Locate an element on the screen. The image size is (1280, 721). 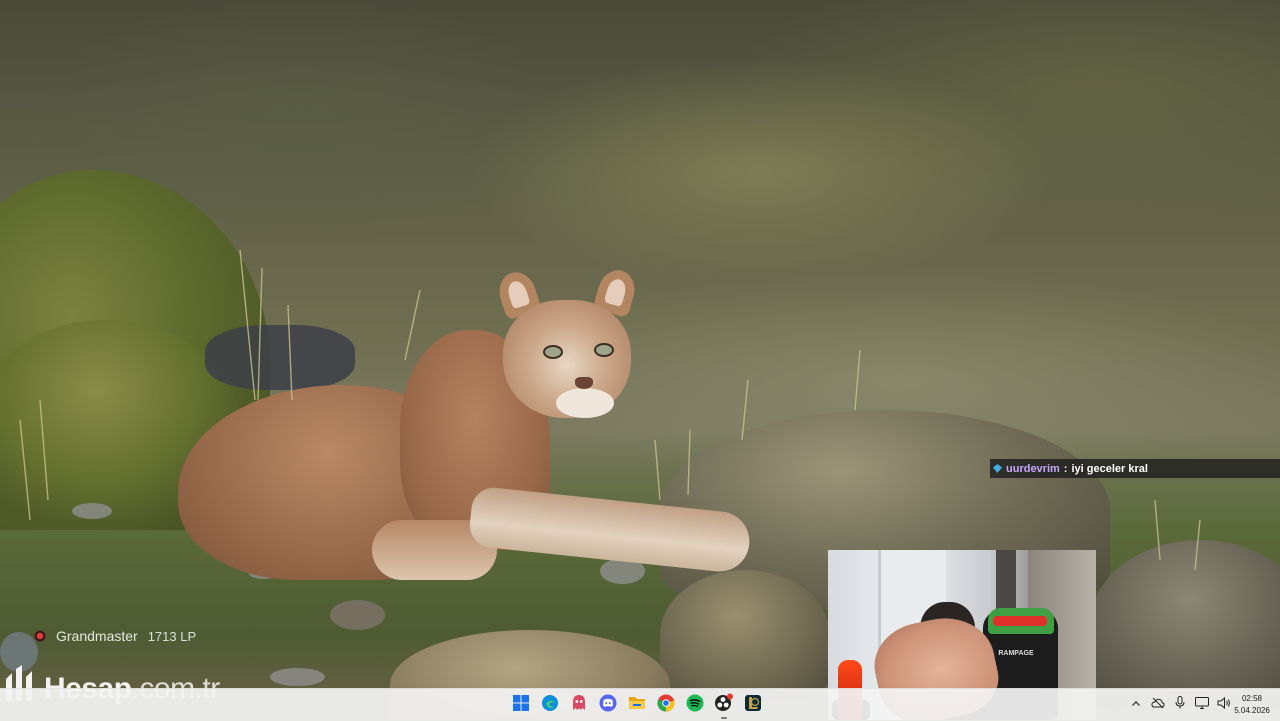
spotify-icon is located at coordinates (695, 705).